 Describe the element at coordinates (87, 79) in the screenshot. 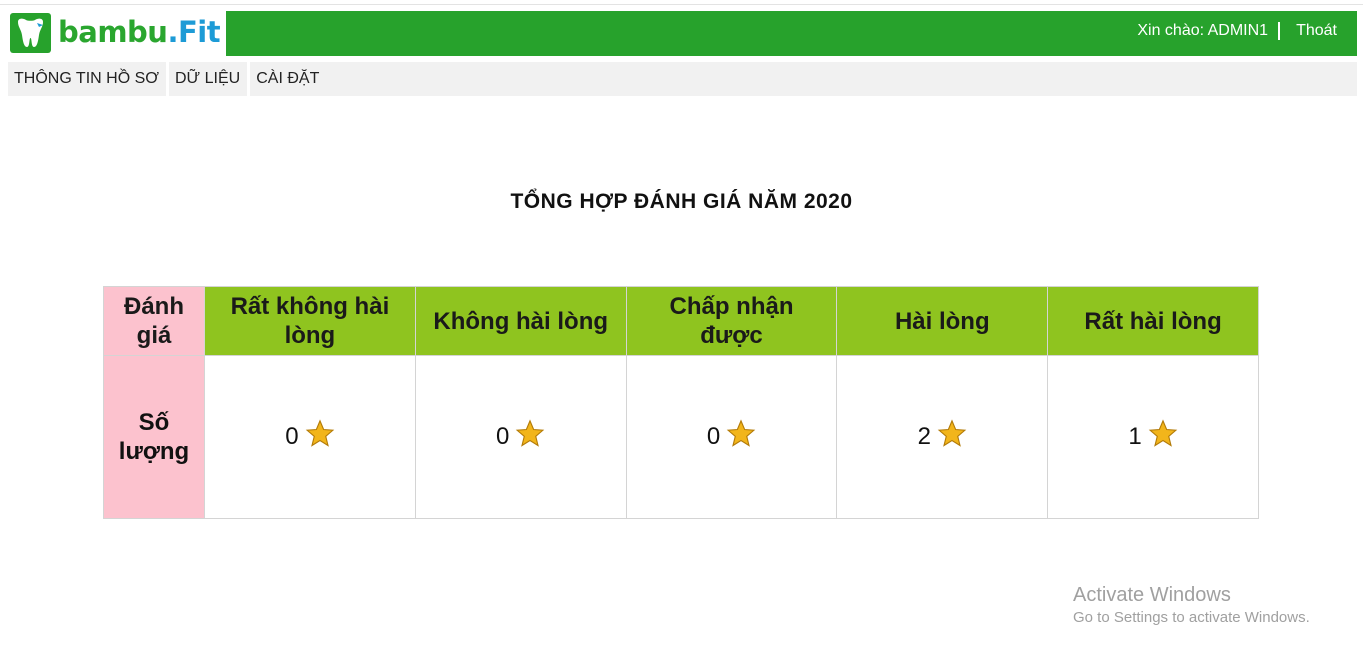

I see `menu-item-profile: THÔNG TIN HỒ SƠ` at that location.